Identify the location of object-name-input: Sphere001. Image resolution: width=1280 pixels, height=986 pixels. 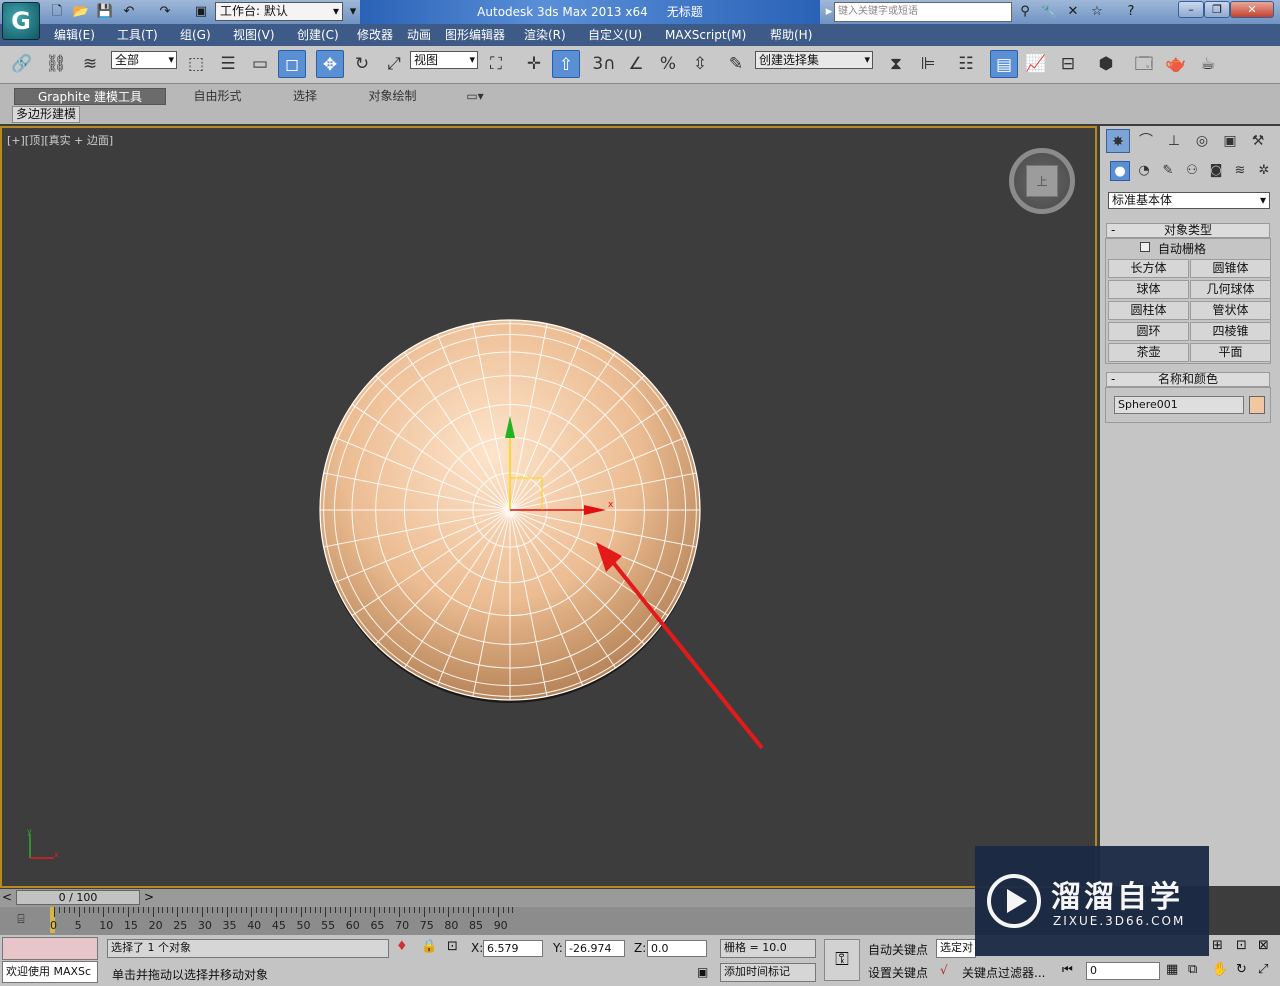
(1179, 405).